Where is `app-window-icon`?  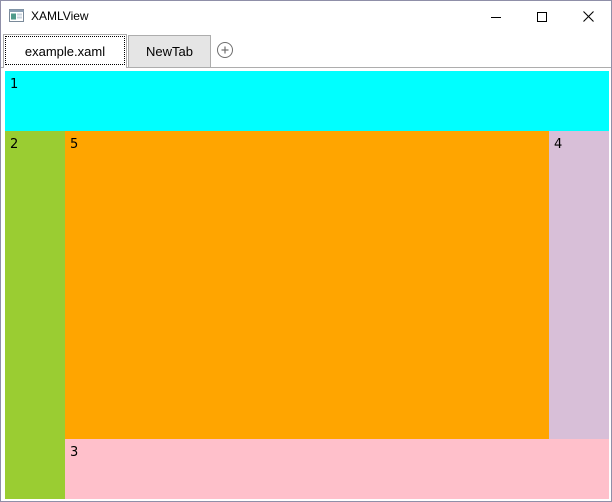 app-window-icon is located at coordinates (16, 15).